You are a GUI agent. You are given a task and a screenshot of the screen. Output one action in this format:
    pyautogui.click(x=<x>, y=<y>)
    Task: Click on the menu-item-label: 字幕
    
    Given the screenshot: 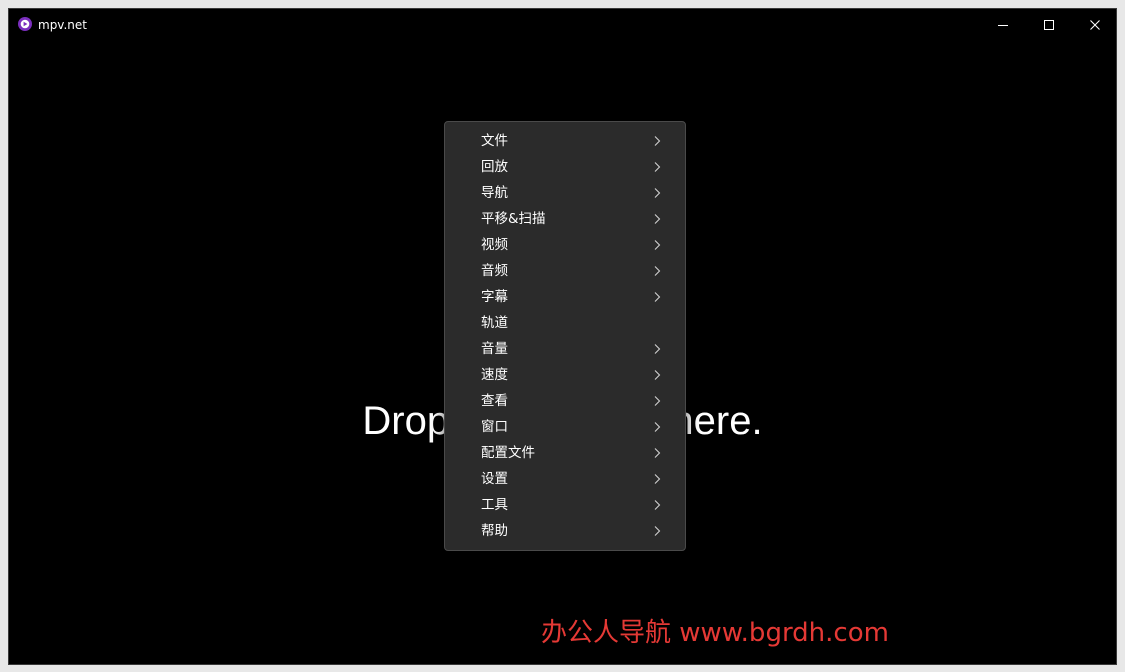 What is the action you would take?
    pyautogui.click(x=494, y=297)
    